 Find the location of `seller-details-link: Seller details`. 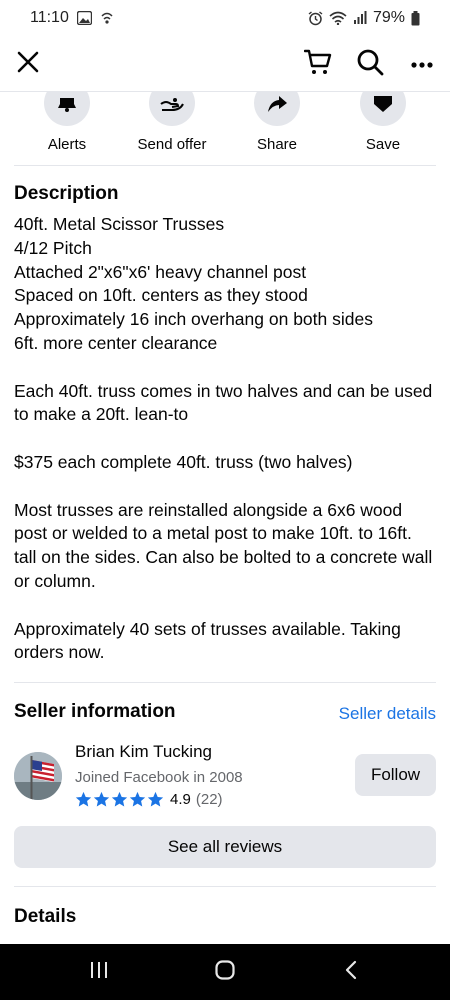

seller-details-link: Seller details is located at coordinates (387, 714).